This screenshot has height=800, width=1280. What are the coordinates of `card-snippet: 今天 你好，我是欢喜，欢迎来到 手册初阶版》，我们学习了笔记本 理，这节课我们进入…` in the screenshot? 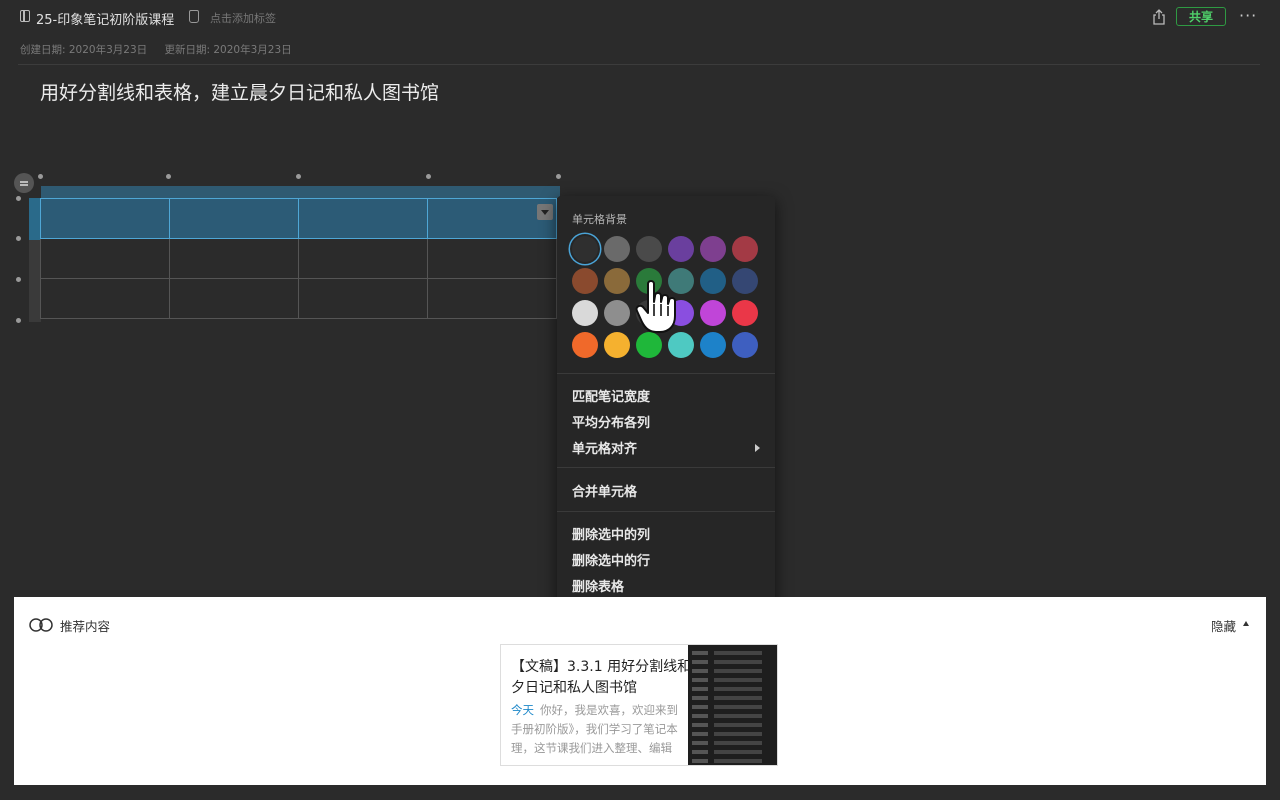 It's located at (601, 729).